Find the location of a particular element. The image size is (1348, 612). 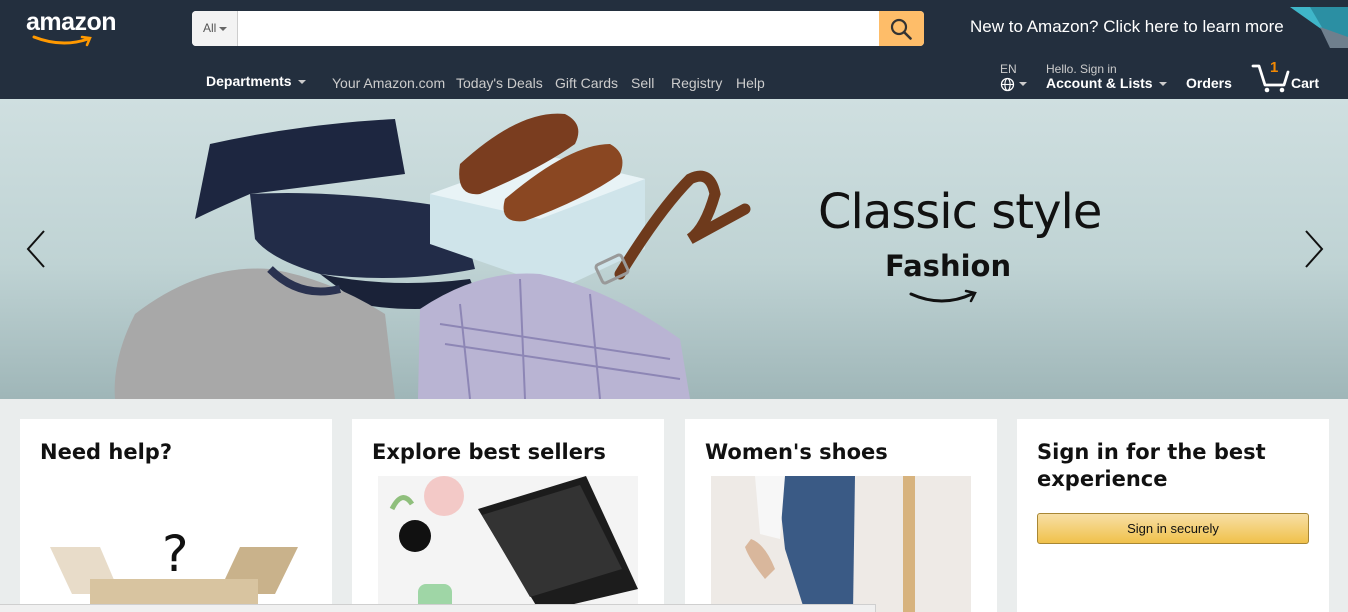

orders-link: Orders is located at coordinates (1209, 83).